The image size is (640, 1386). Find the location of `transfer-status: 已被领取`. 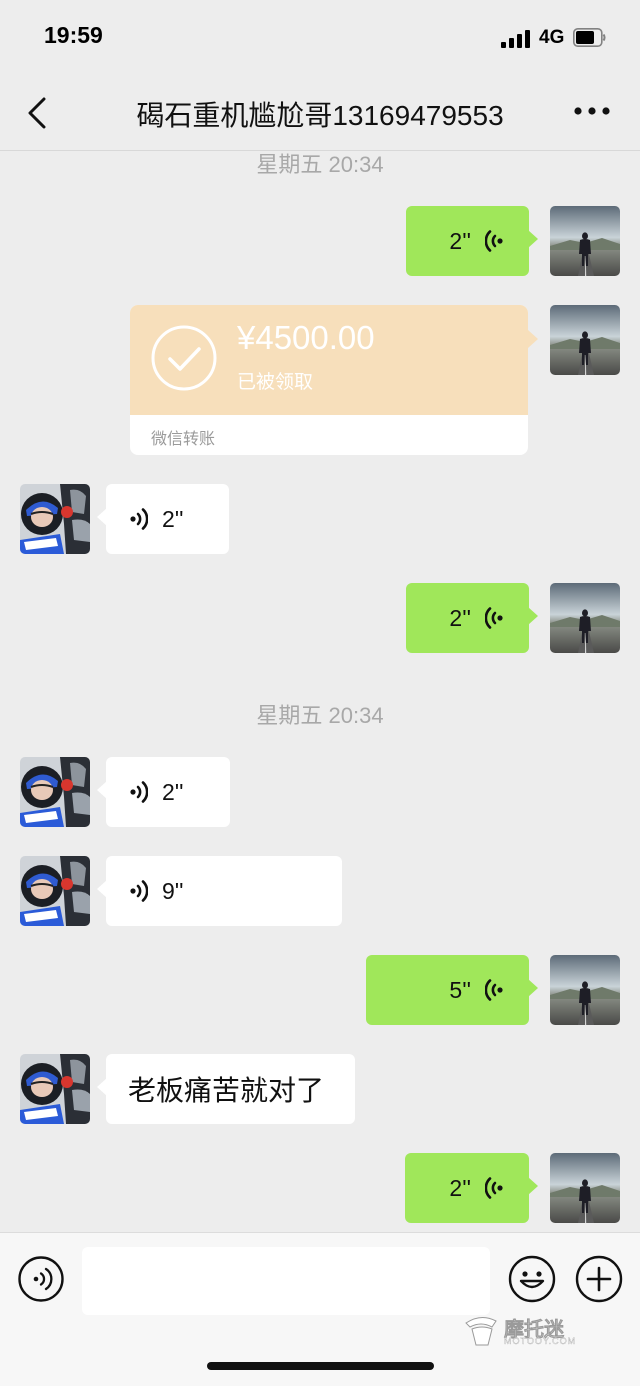

transfer-status: 已被领取 is located at coordinates (275, 382).